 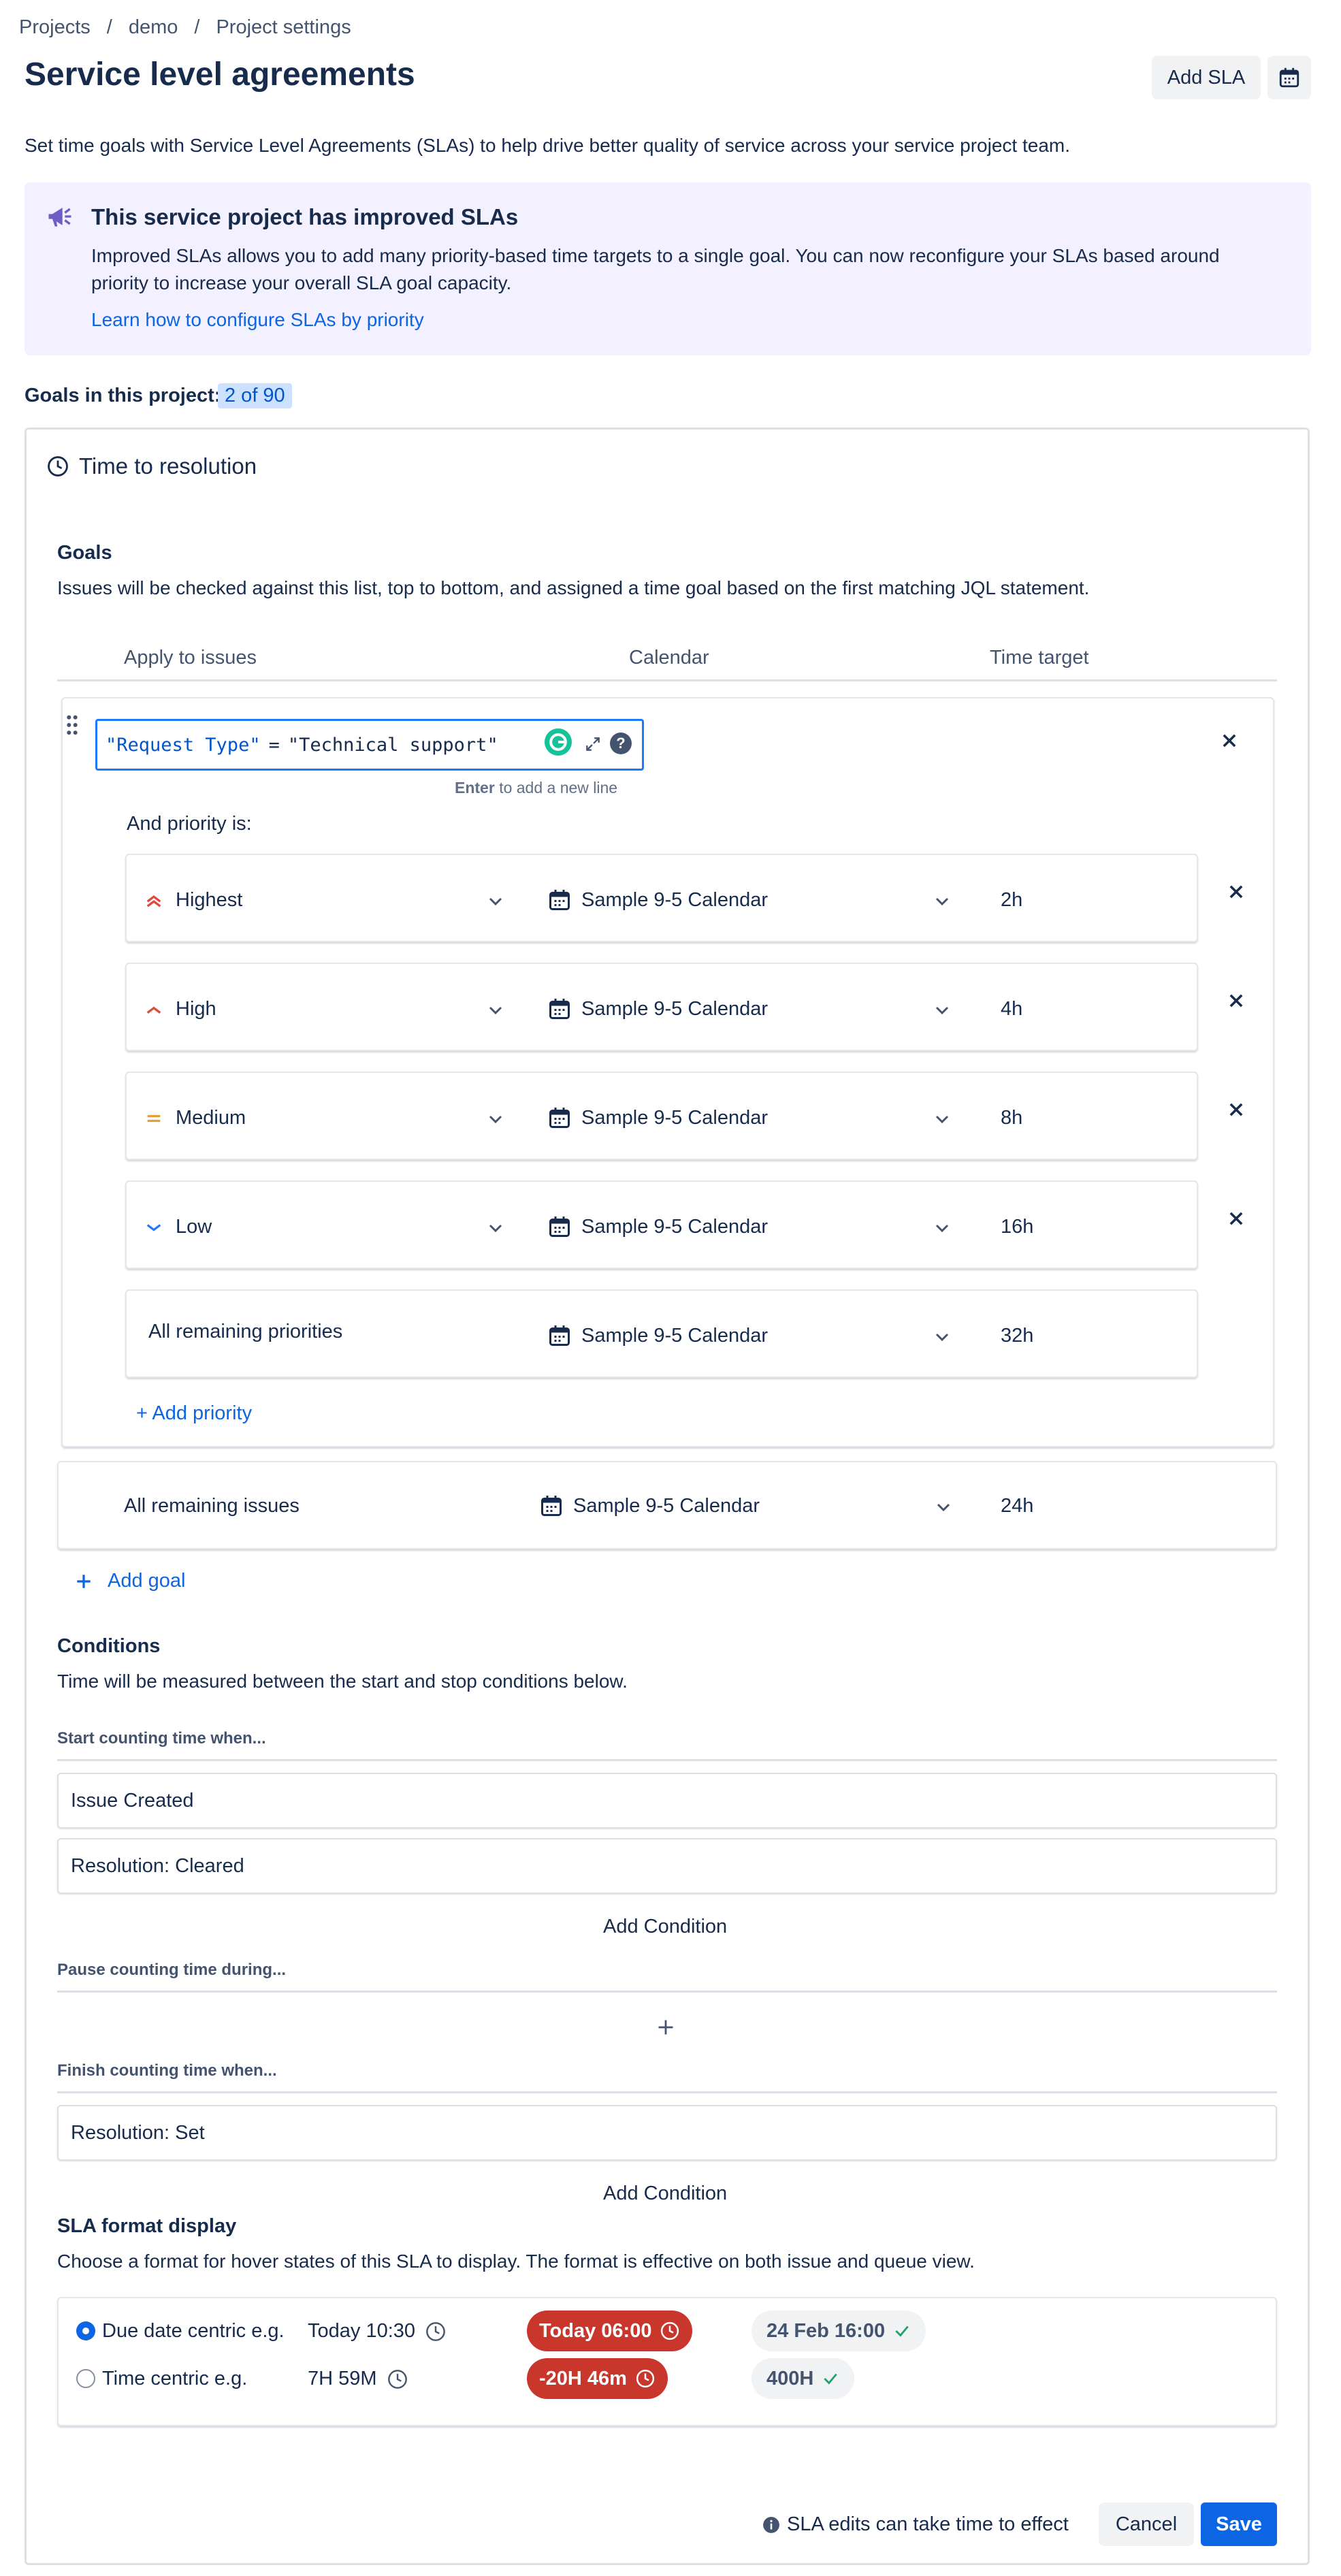 I want to click on expand-icon, so click(x=593, y=744).